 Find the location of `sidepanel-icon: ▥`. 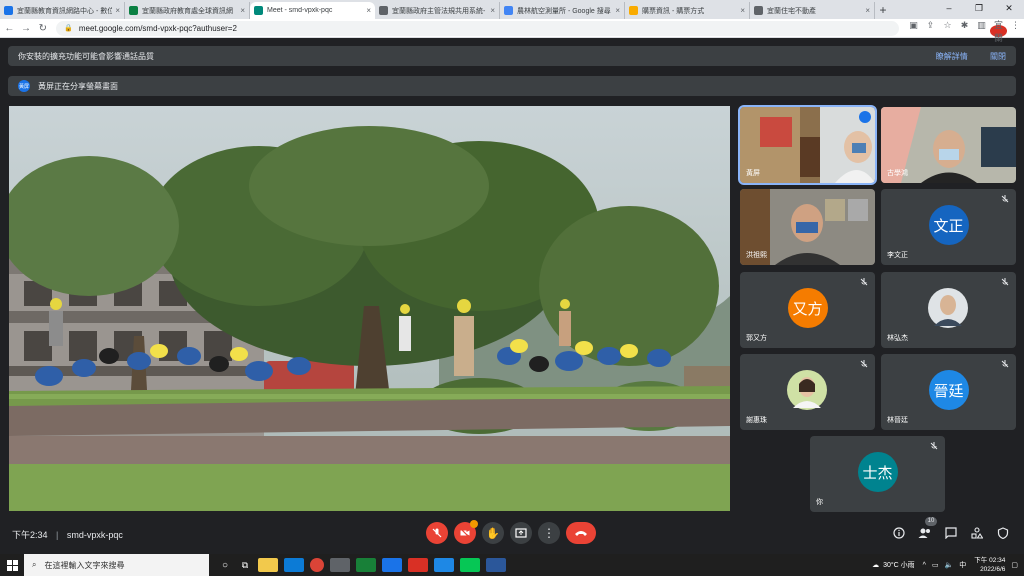

sidepanel-icon: ▥ is located at coordinates (981, 28).